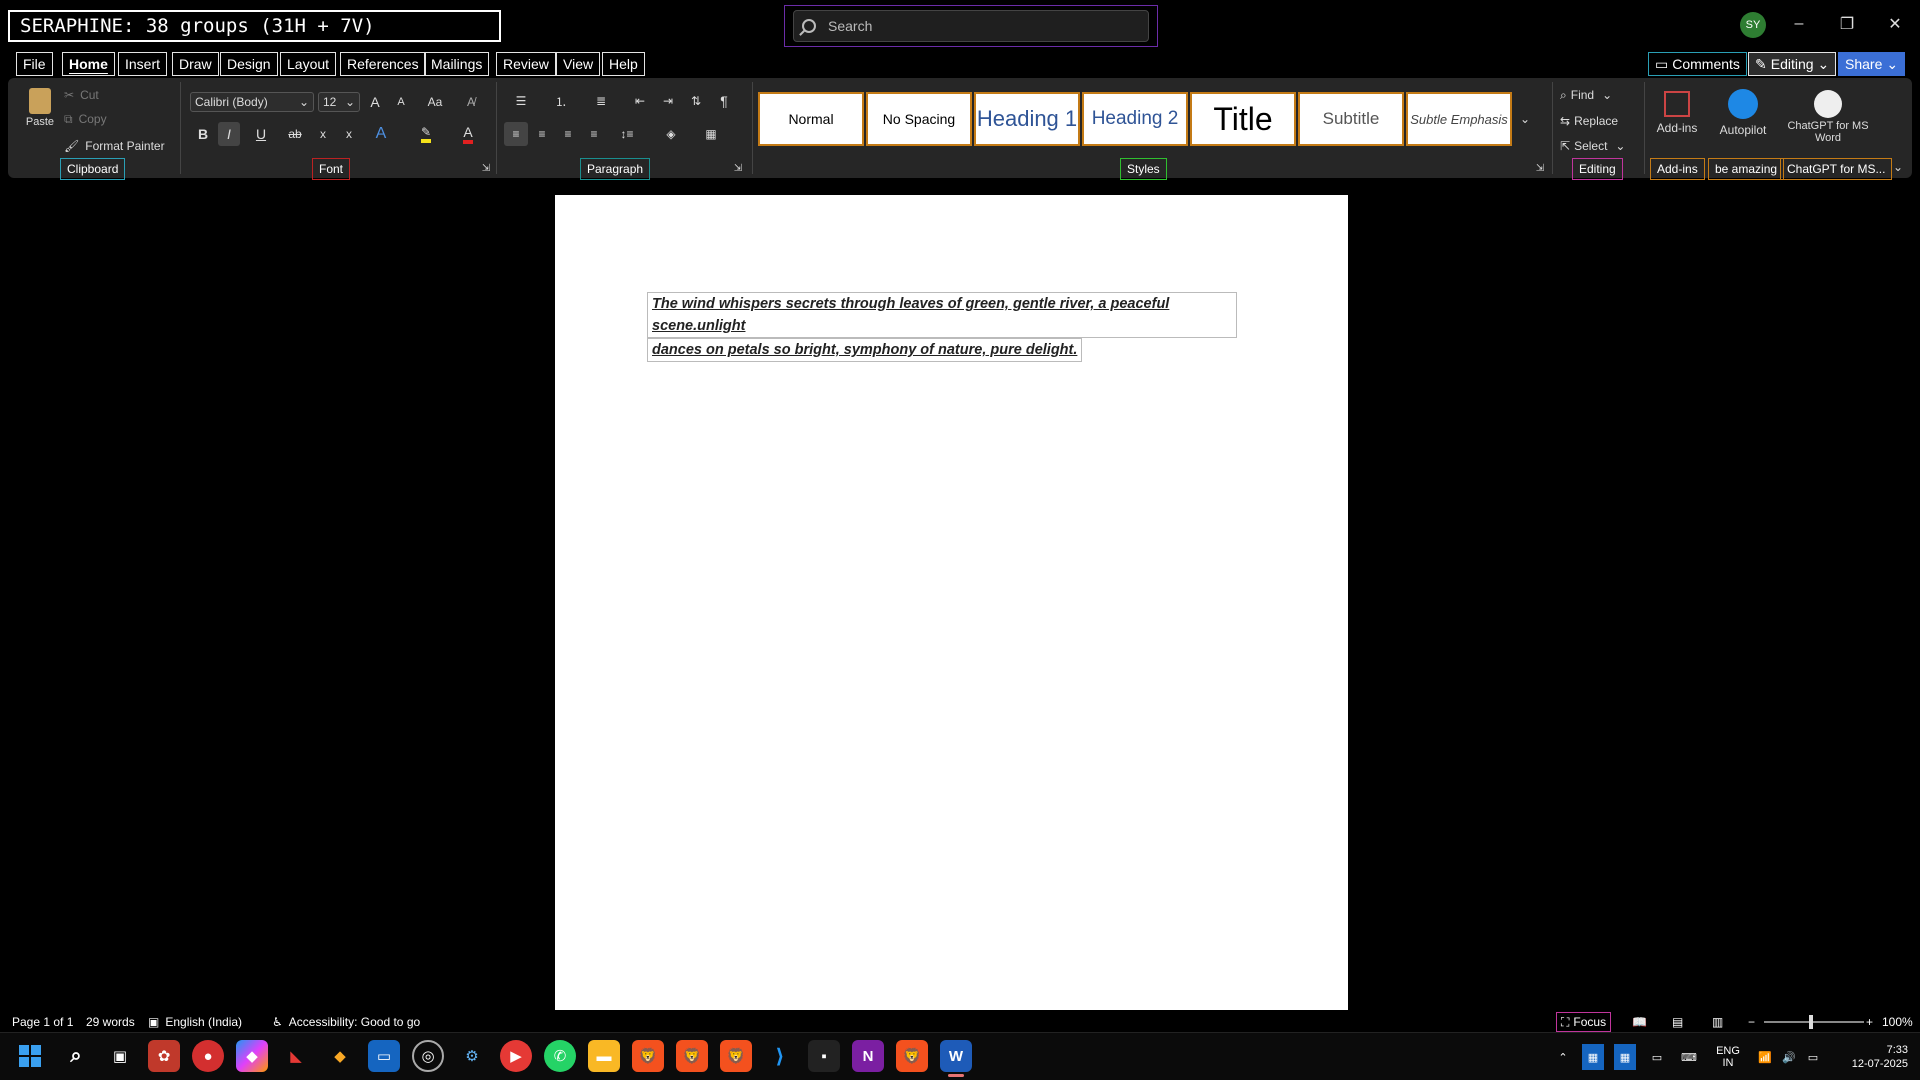 Image resolution: width=1920 pixels, height=1080 pixels. Describe the element at coordinates (542, 134) in the screenshot. I see `align-center-button: ≡` at that location.